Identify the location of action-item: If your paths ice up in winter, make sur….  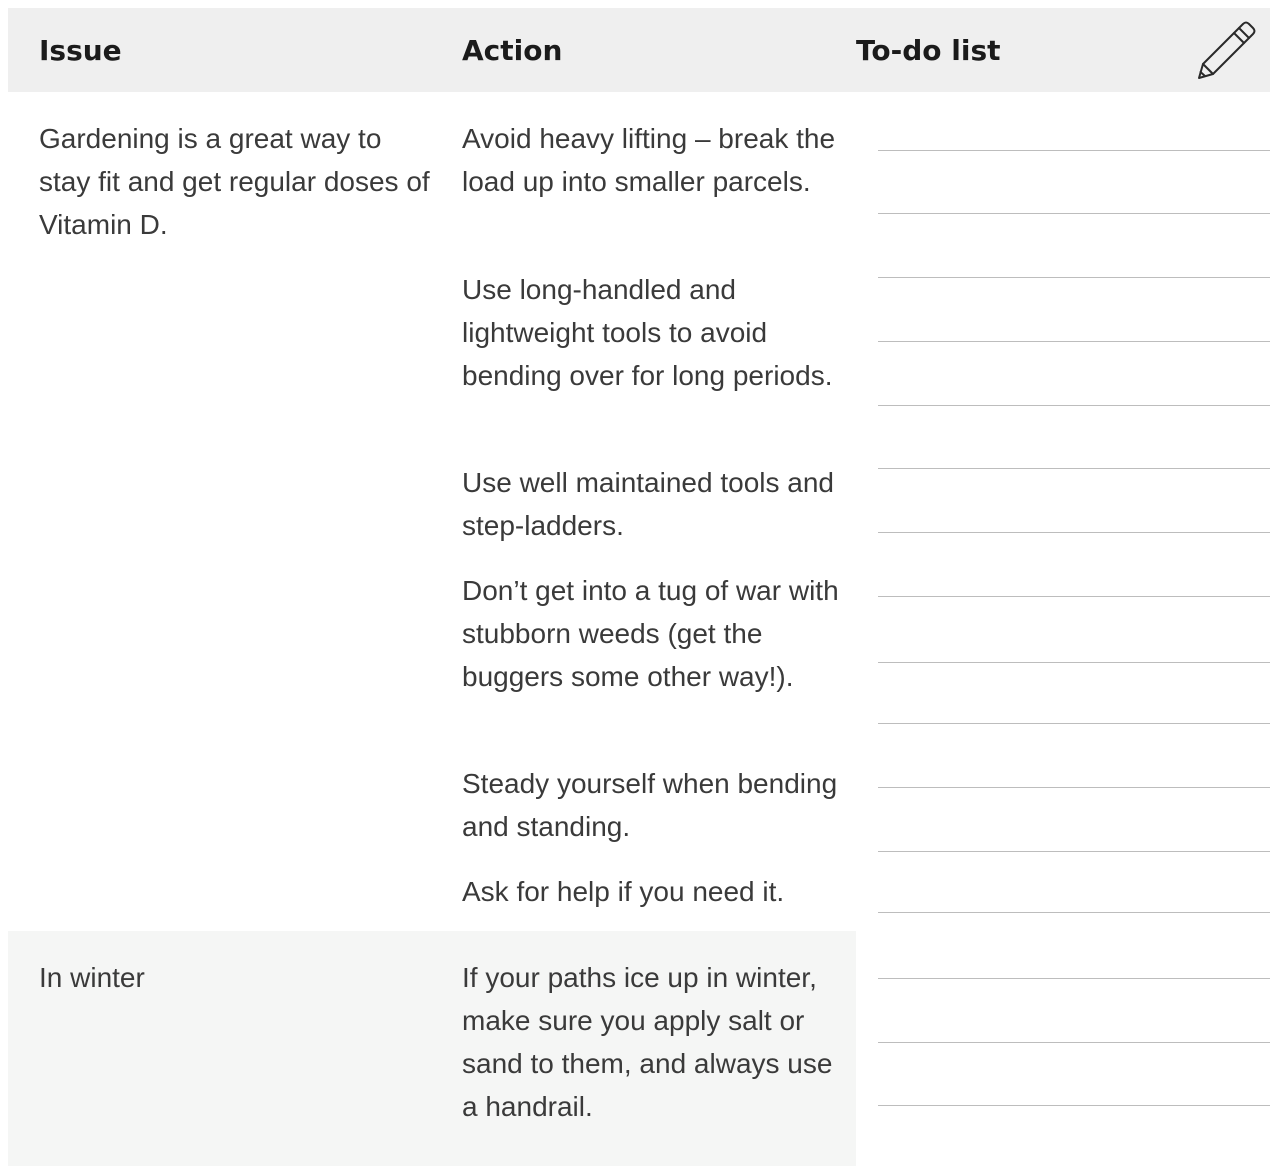
(647, 1042).